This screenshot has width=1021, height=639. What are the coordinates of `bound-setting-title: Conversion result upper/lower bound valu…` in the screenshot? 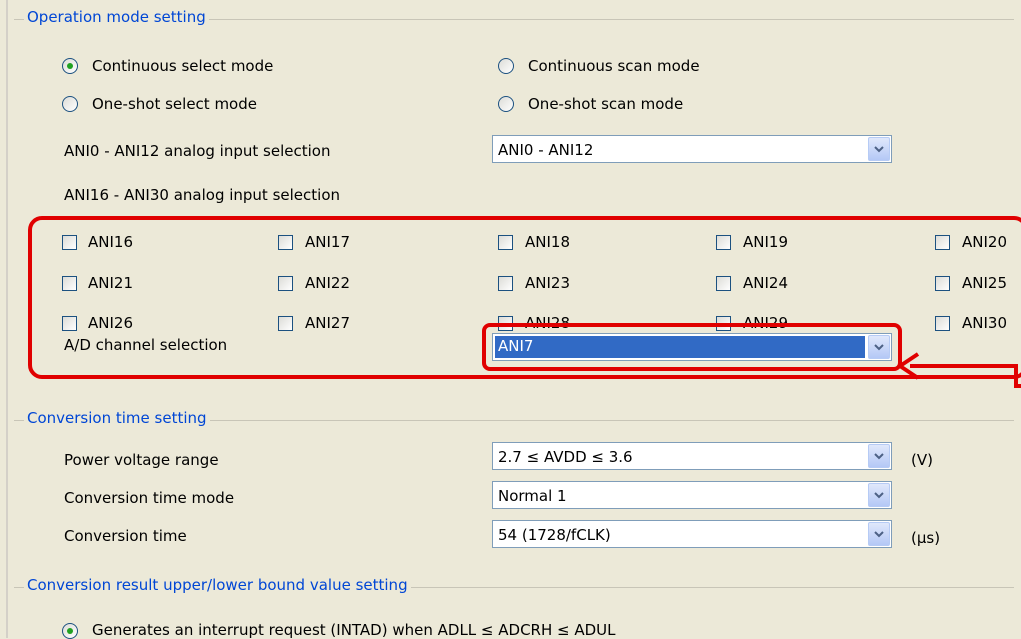 It's located at (217, 585).